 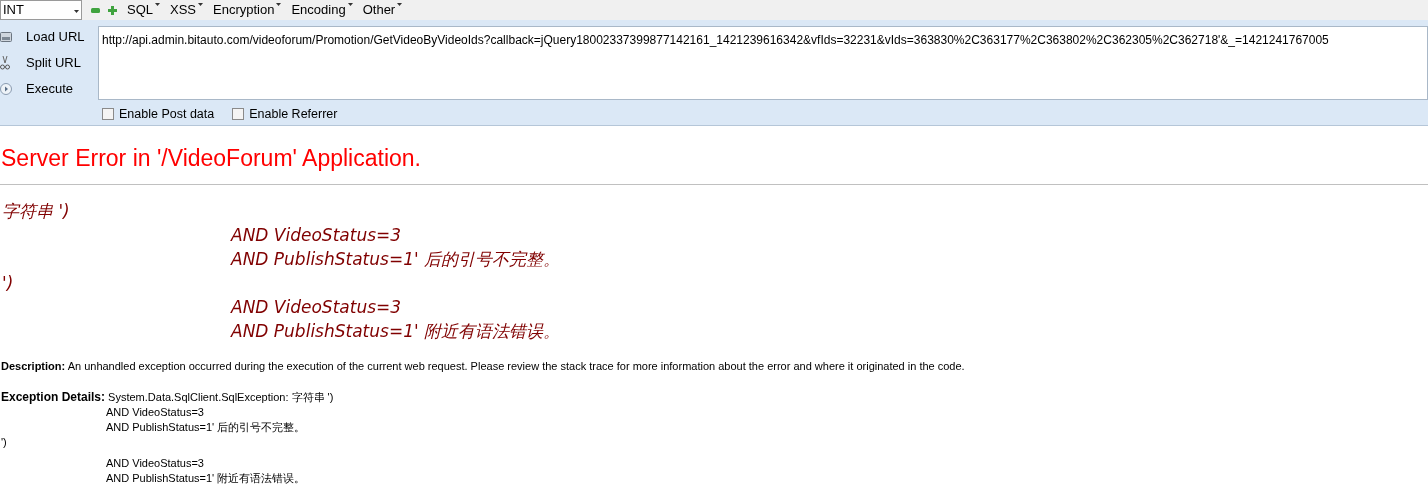 What do you see at coordinates (95, 10) in the screenshot?
I see `minus-icon` at bounding box center [95, 10].